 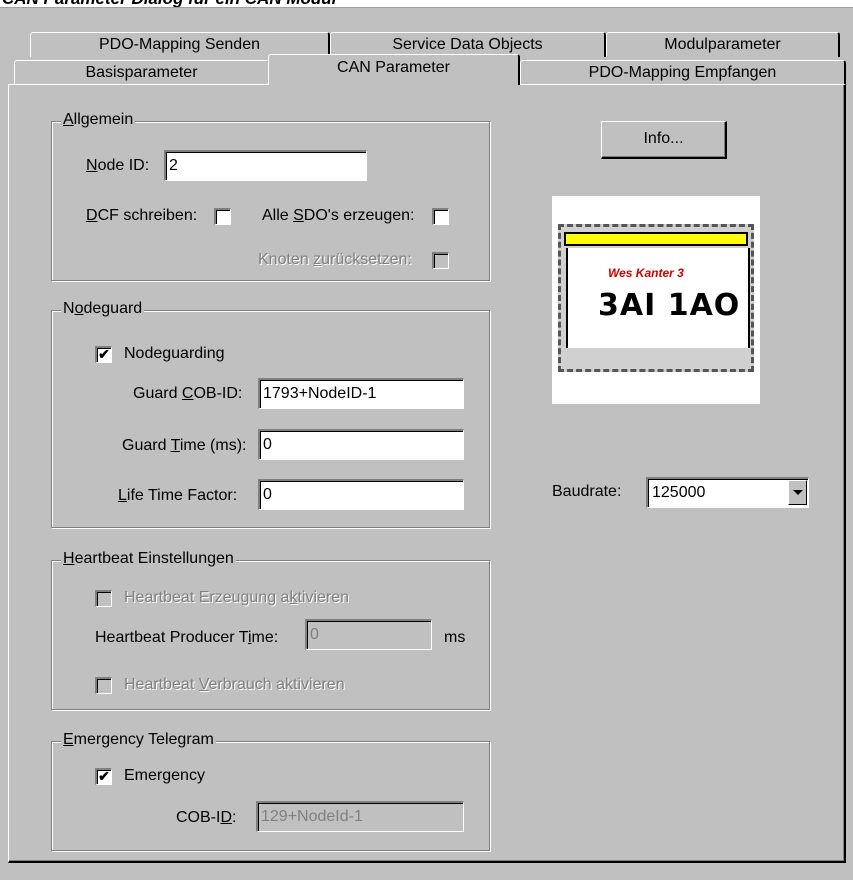 I want to click on tab-modulparameter: Modulparameter, so click(x=723, y=44).